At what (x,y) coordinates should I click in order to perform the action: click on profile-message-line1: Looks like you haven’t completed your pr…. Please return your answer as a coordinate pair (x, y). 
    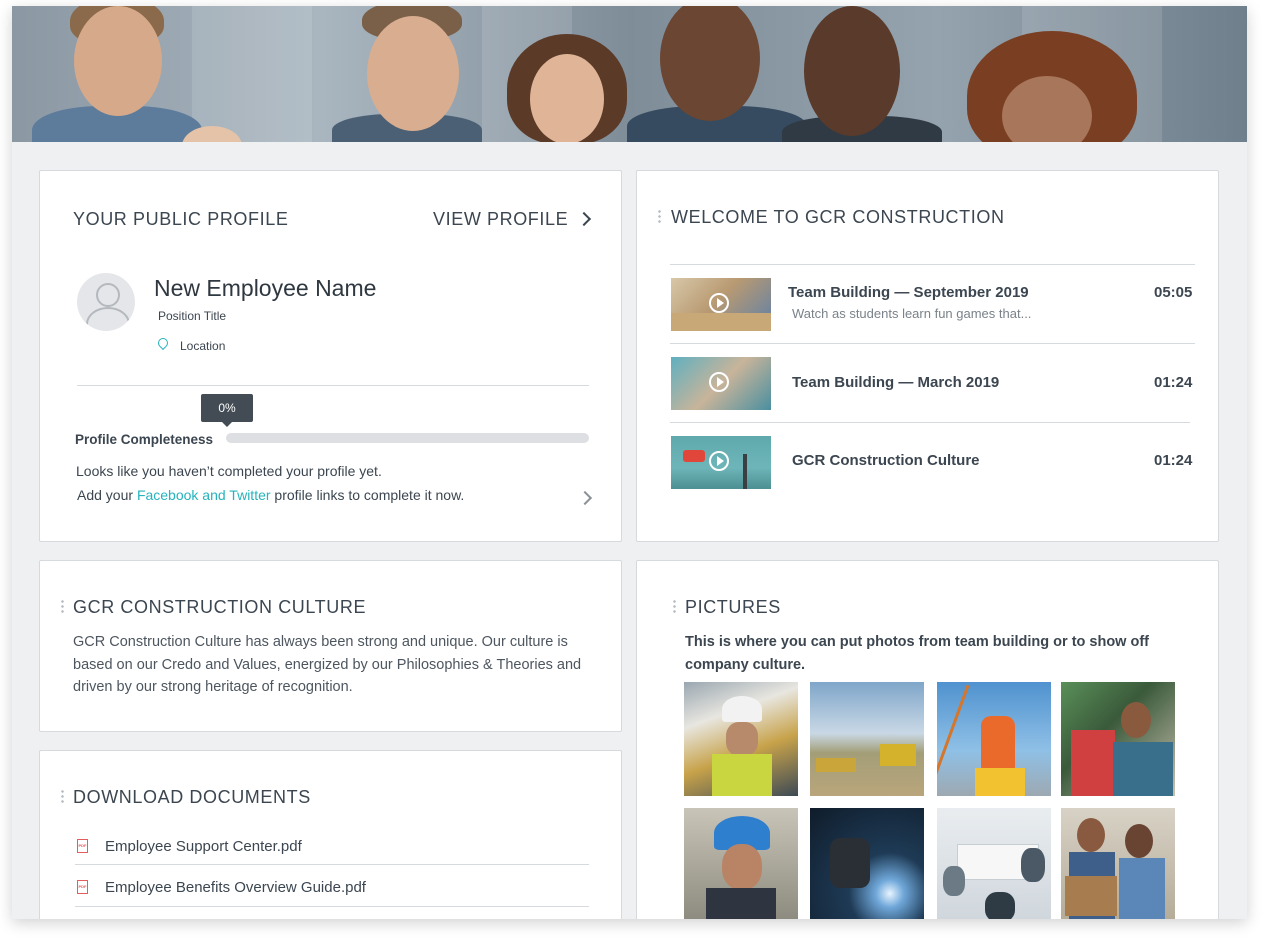
    Looking at the image, I should click on (229, 471).